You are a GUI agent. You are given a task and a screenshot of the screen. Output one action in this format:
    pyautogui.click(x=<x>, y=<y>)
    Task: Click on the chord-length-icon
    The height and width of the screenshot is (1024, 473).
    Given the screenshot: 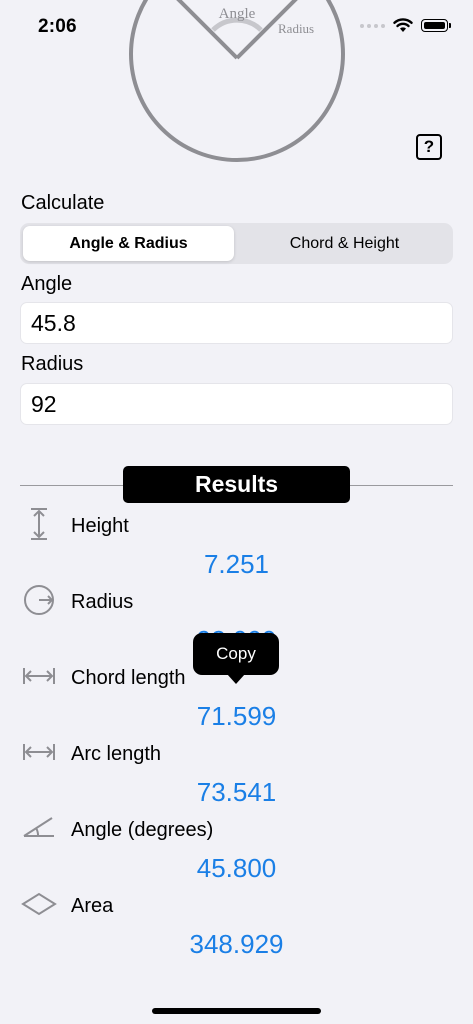 What is the action you would take?
    pyautogui.click(x=39, y=676)
    